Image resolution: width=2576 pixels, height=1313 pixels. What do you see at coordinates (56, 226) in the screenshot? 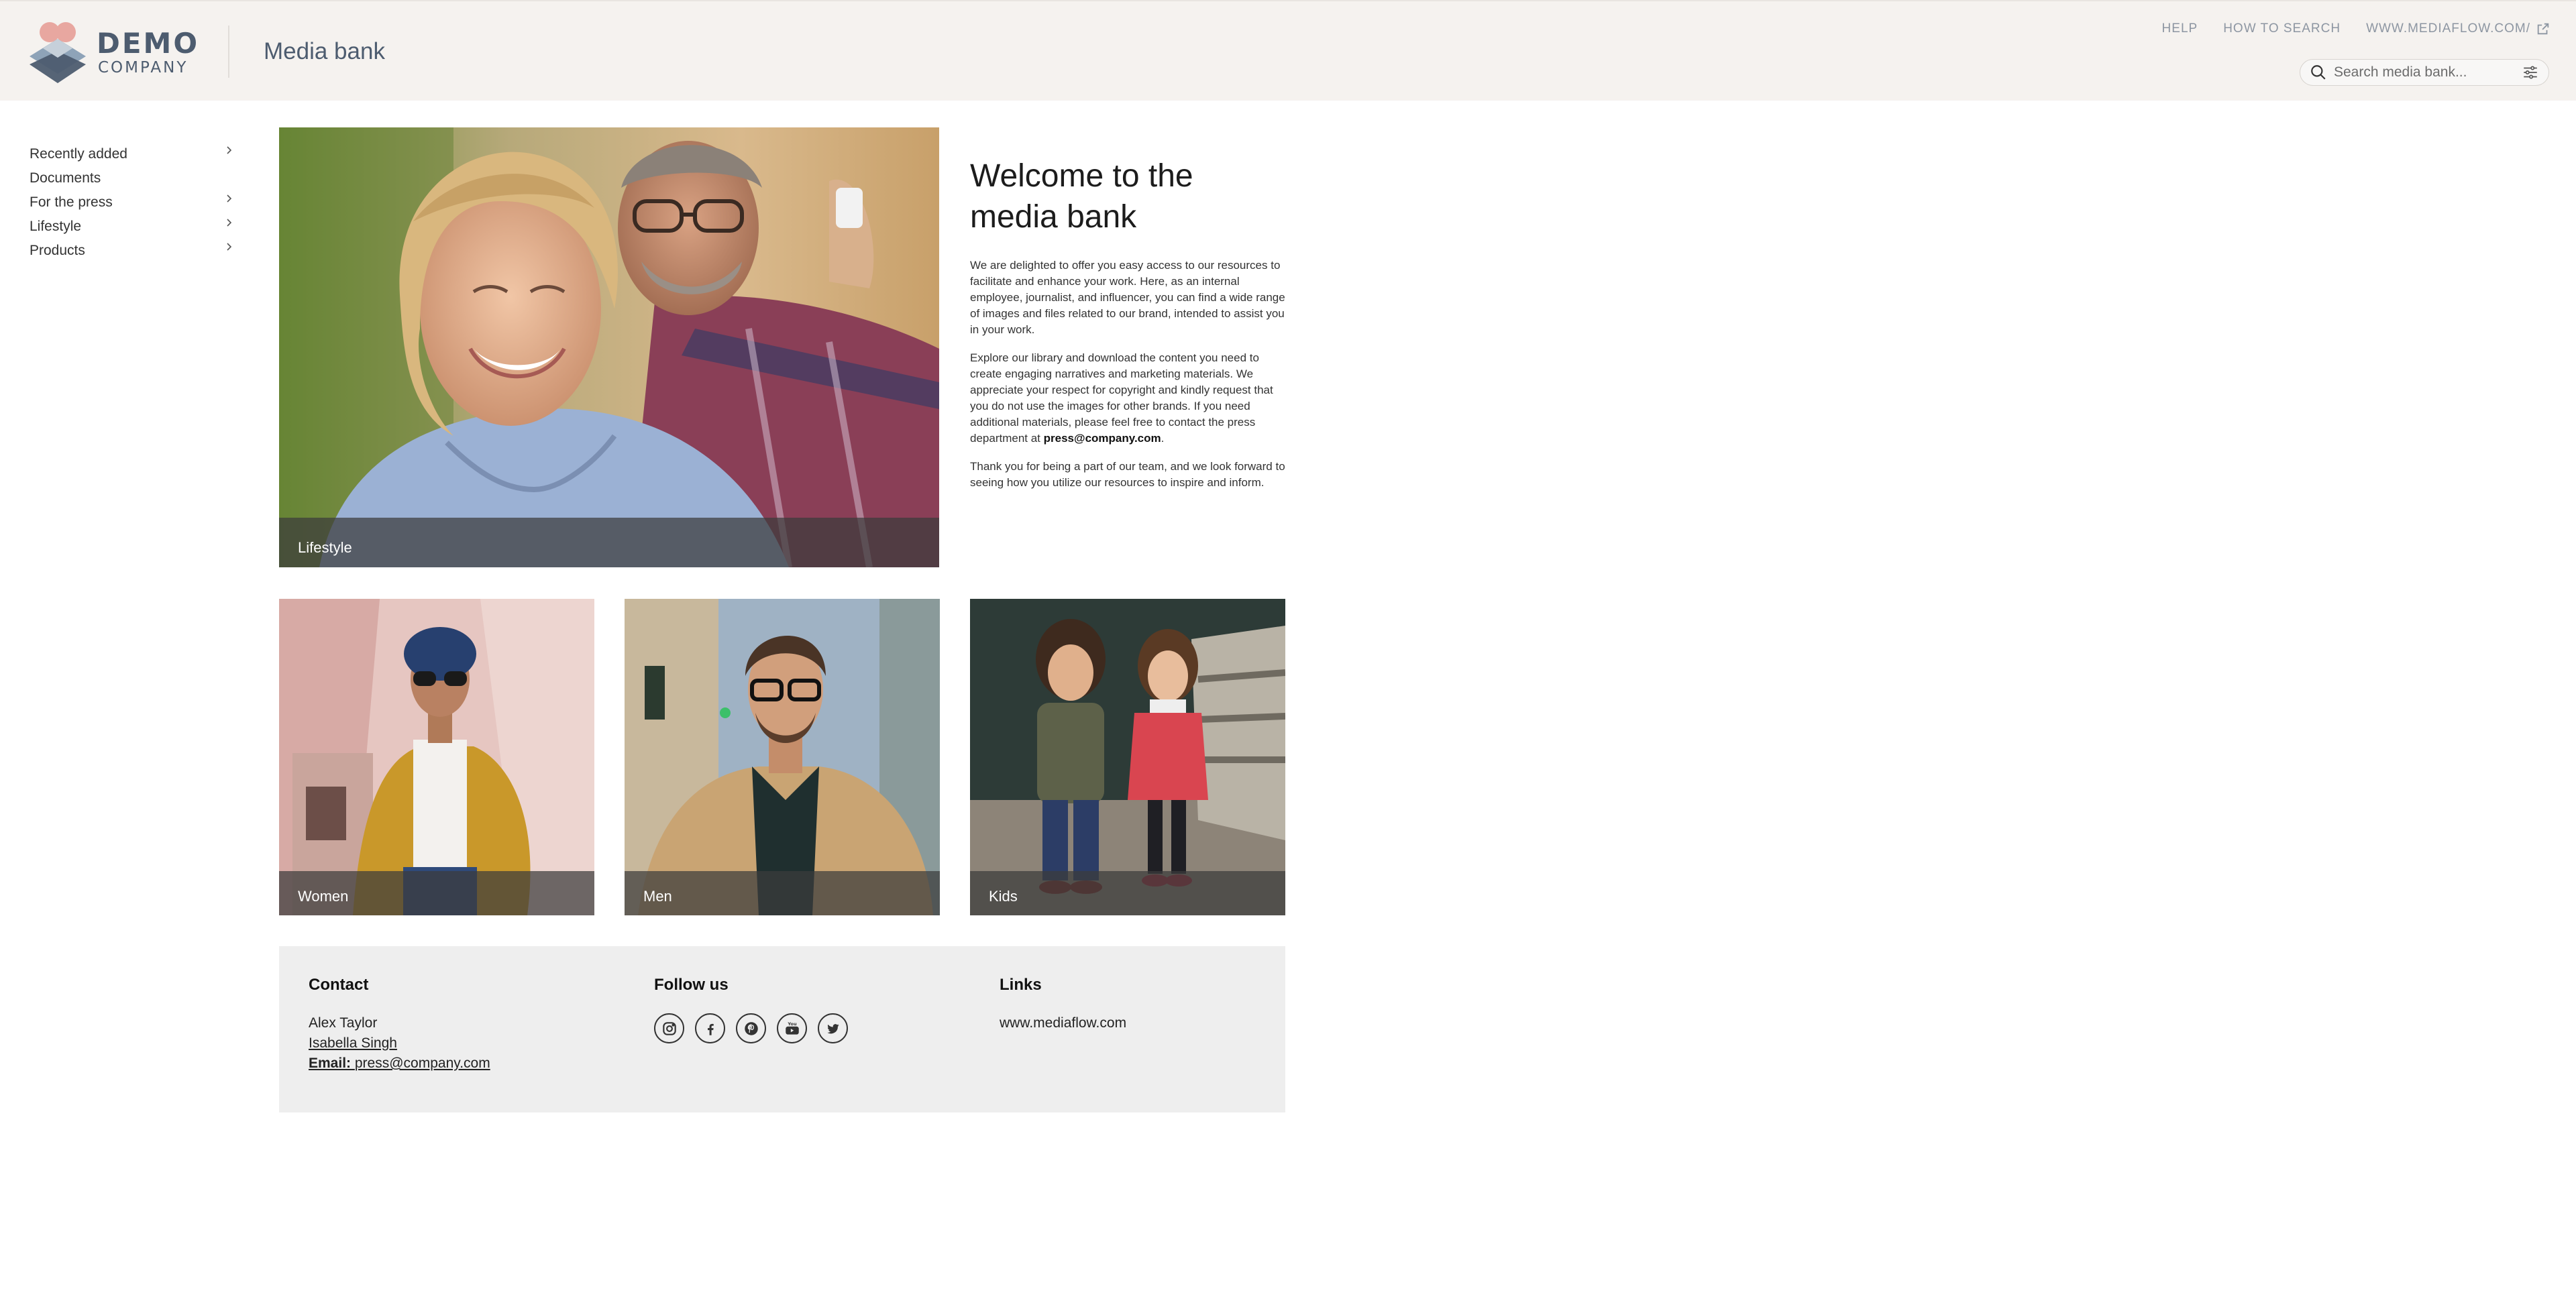
I see `sidebar-item-label: Lifestyle` at bounding box center [56, 226].